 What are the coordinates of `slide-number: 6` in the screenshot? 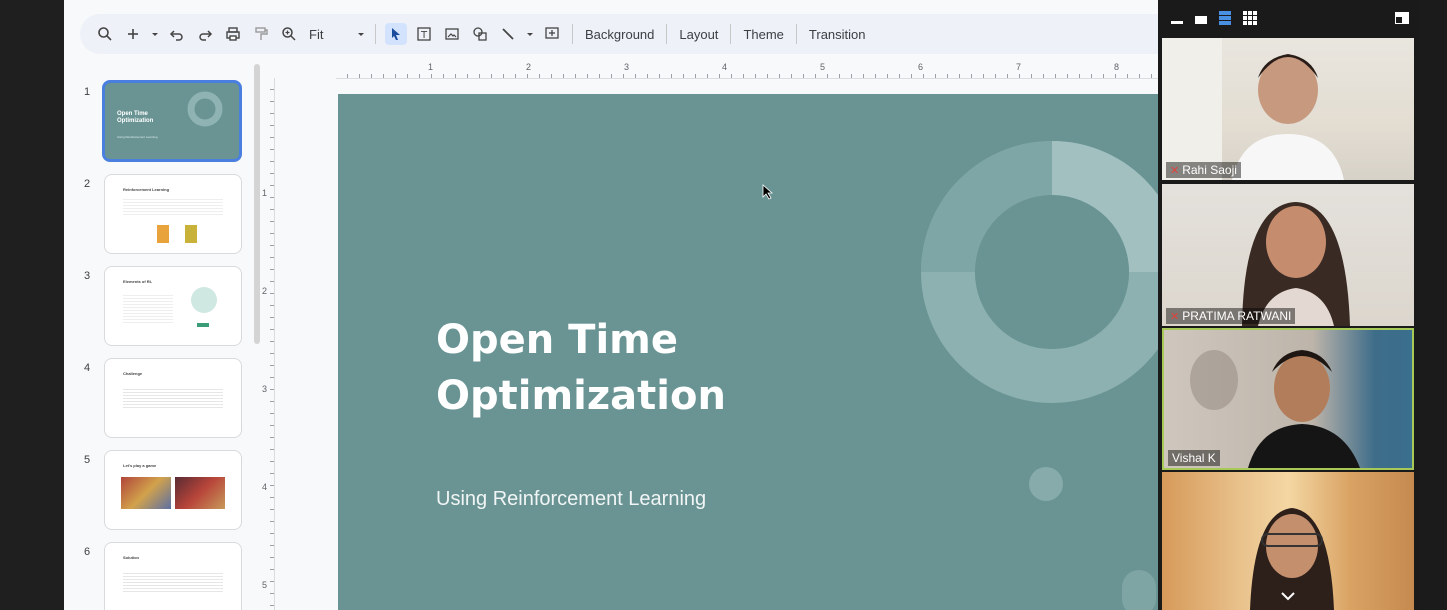 It's located at (87, 552).